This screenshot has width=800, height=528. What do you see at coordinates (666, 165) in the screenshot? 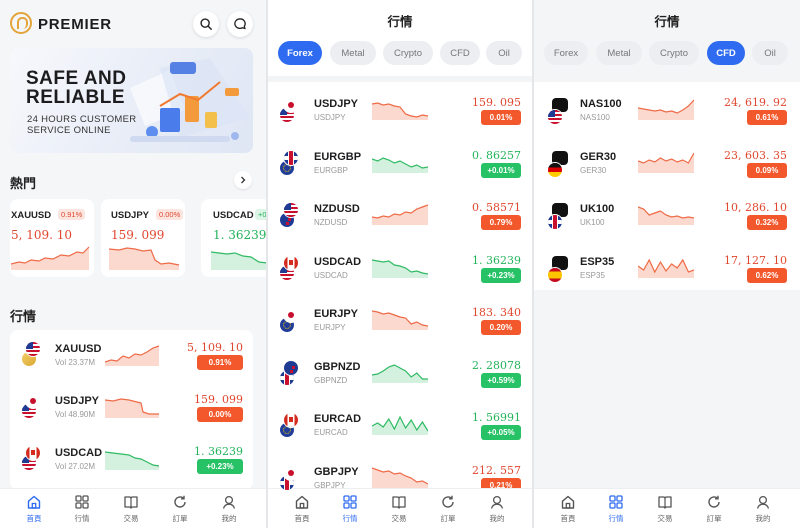
I see `list-item: GER30 GER30 23, 603. 35 0.09%` at bounding box center [666, 165].